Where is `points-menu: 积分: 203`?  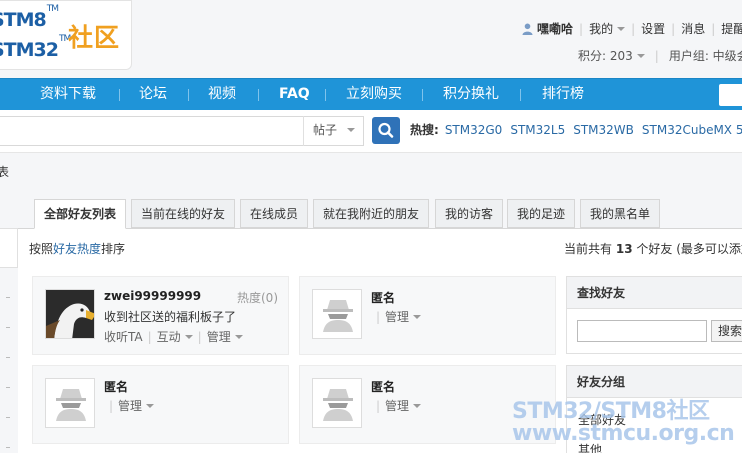 points-menu: 积分: 203 is located at coordinates (611, 56).